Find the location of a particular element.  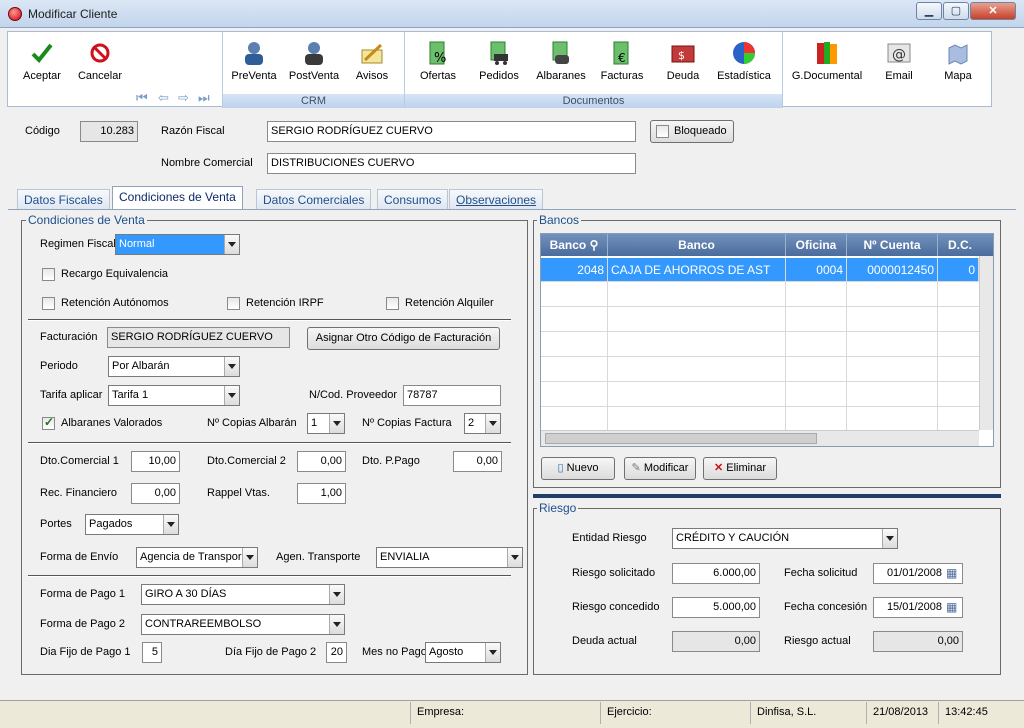

eliminar-button: ✕ Eliminar is located at coordinates (740, 468).